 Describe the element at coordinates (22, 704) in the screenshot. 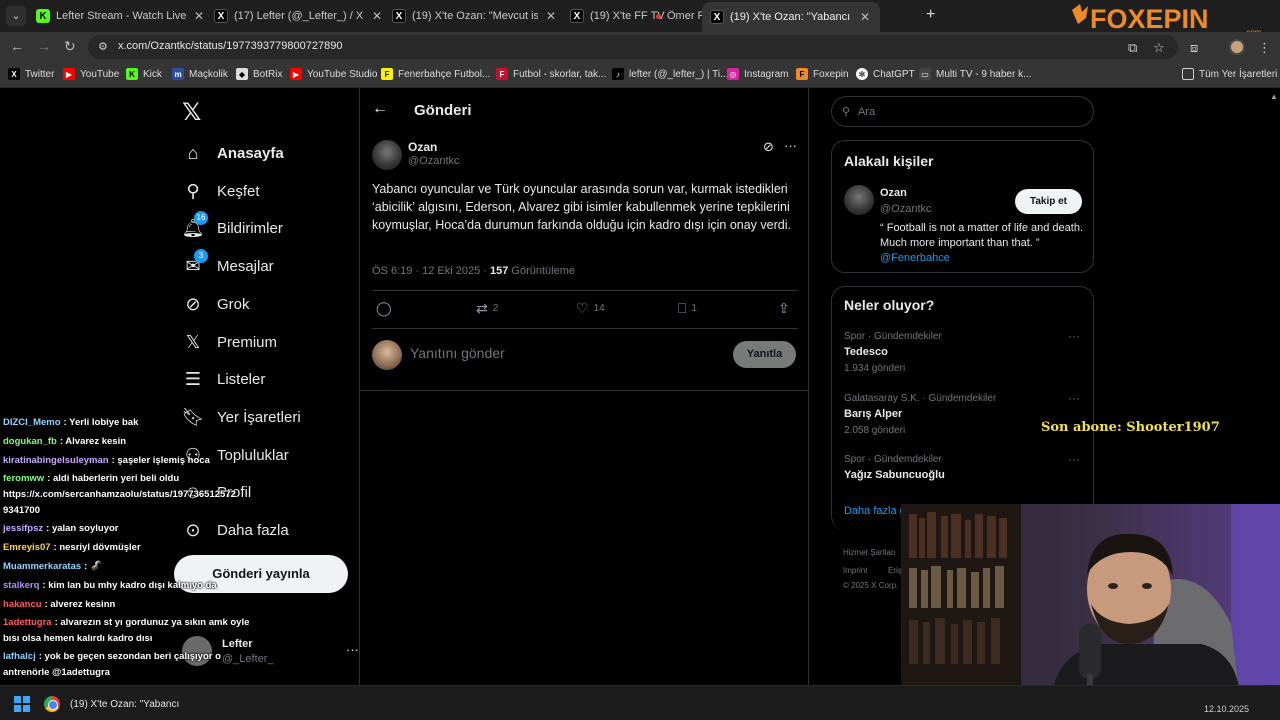

I see `windows-start-icon` at that location.